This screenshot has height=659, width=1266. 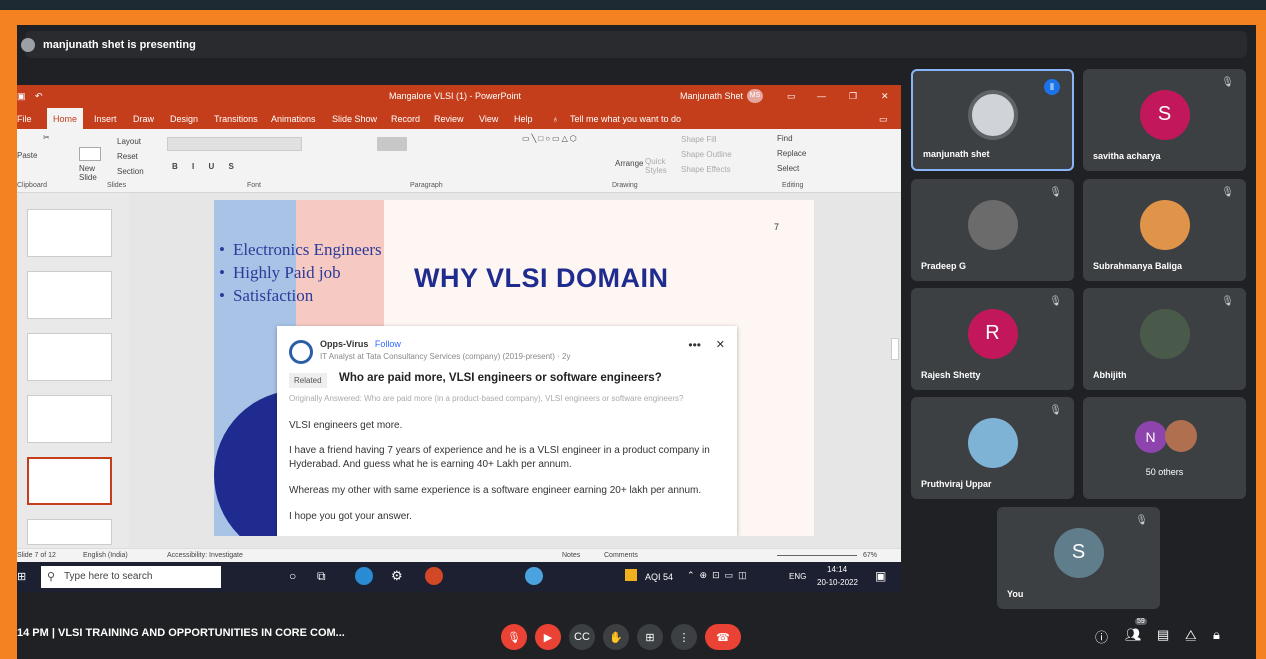 What do you see at coordinates (523, 119) in the screenshot?
I see `tab-help: Help` at bounding box center [523, 119].